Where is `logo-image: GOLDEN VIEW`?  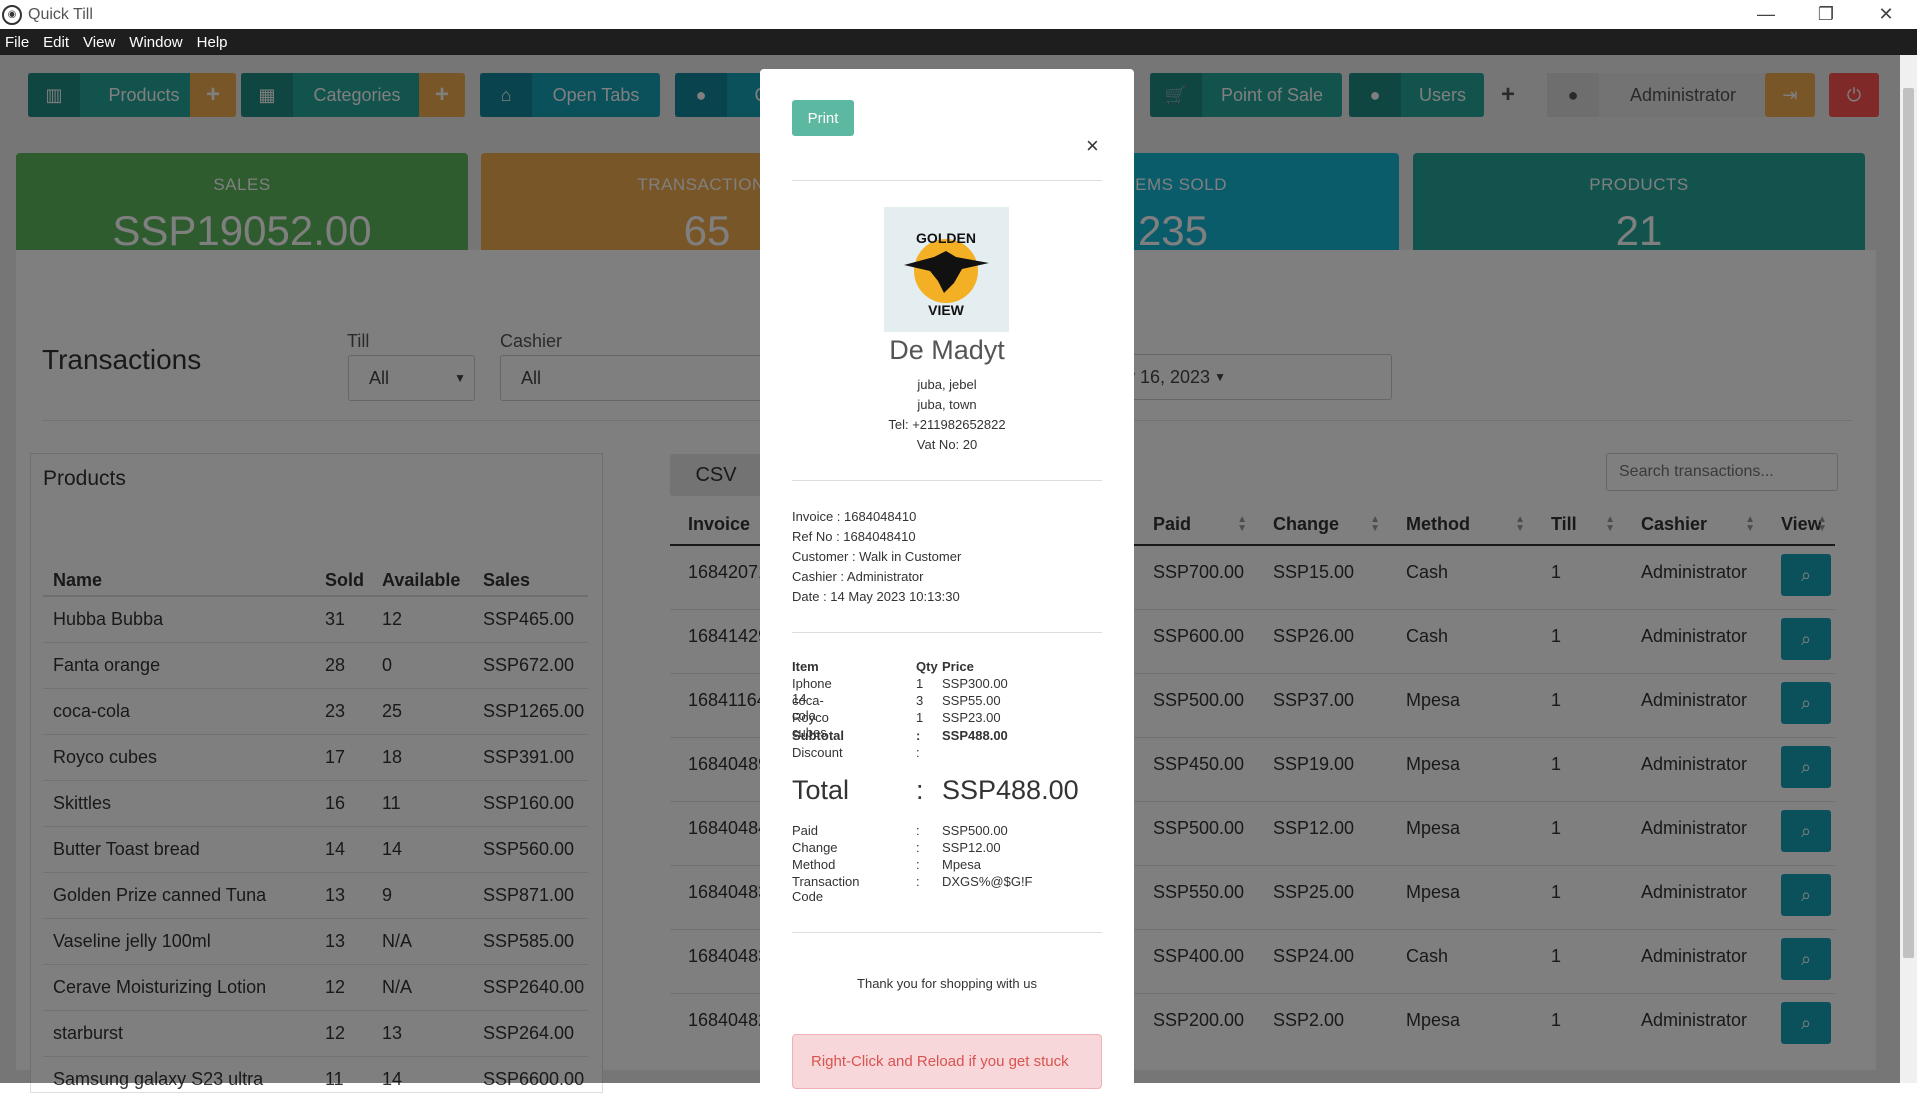
logo-image: GOLDEN VIEW is located at coordinates (946, 274).